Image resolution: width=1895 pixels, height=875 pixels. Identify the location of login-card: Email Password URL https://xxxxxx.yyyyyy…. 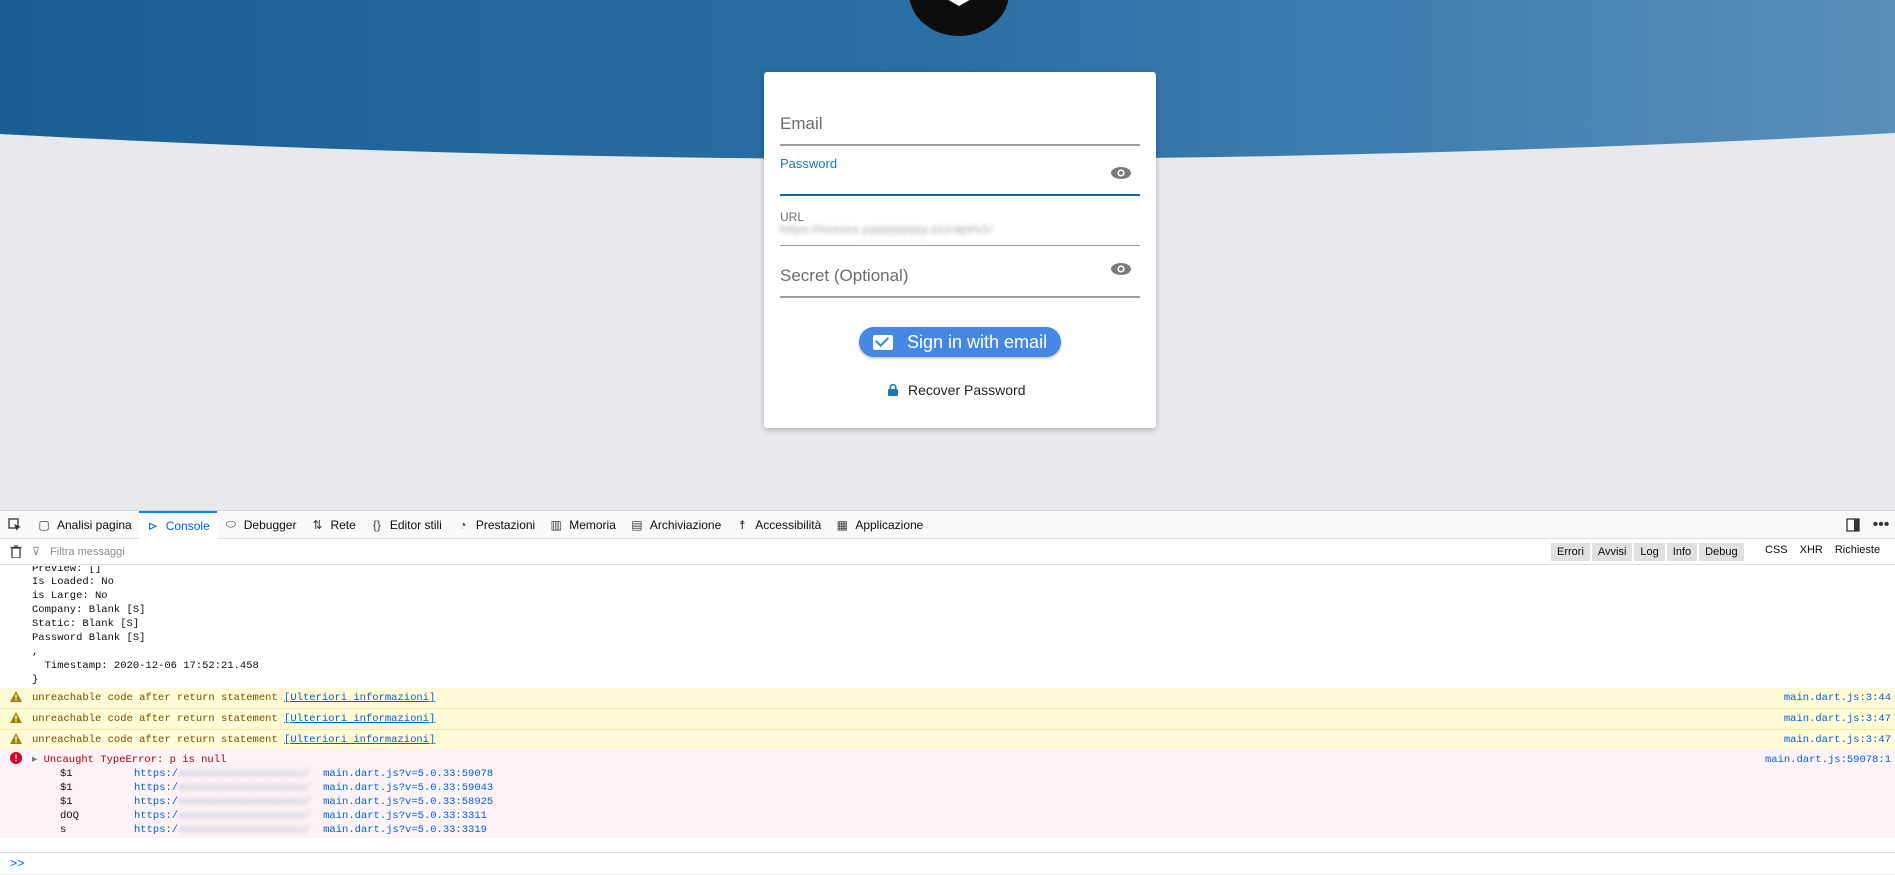
(960, 250).